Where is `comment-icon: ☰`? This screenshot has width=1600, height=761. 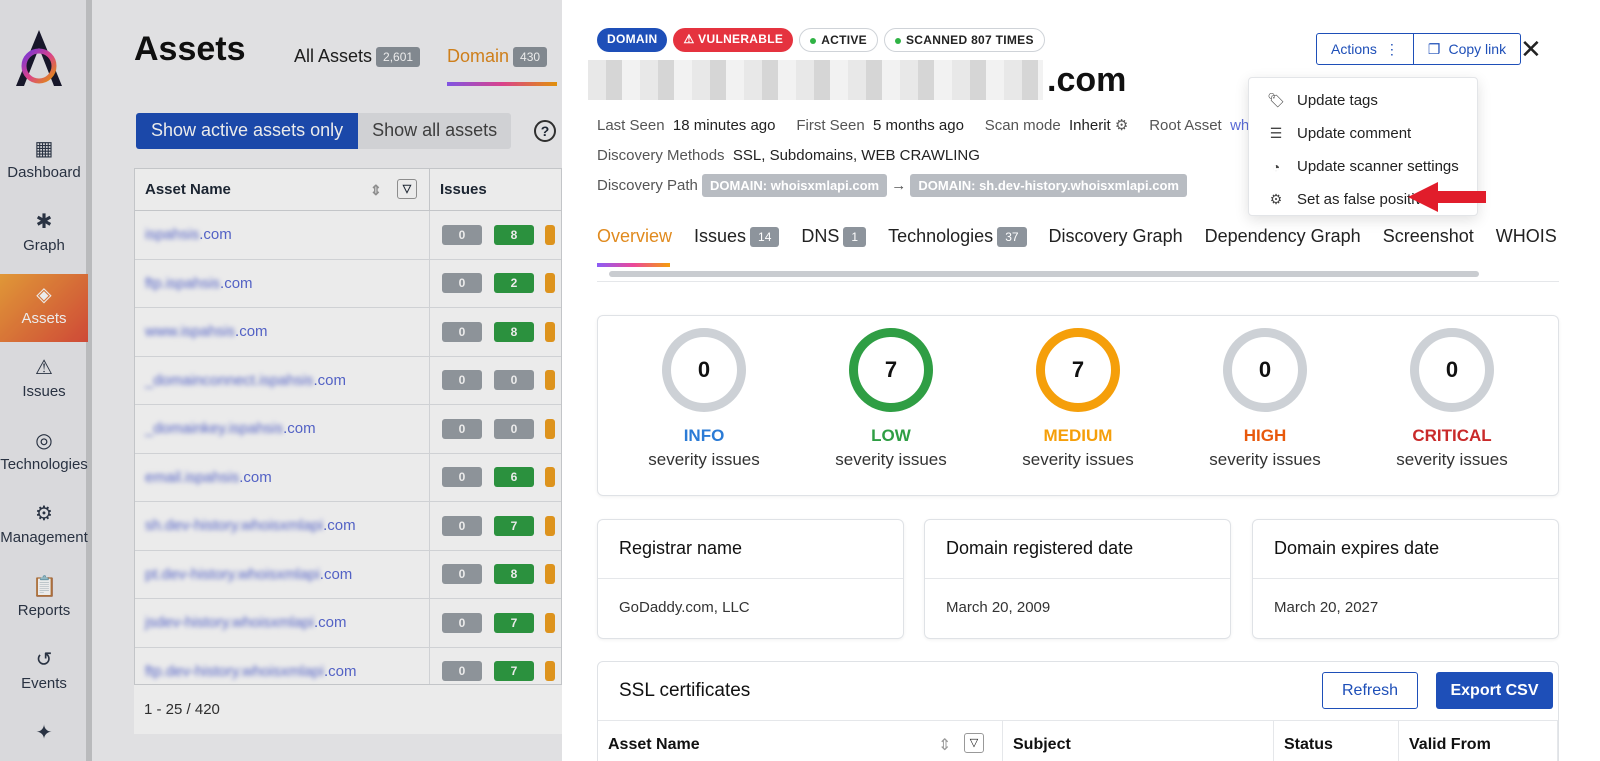
comment-icon: ☰ is located at coordinates (1276, 133).